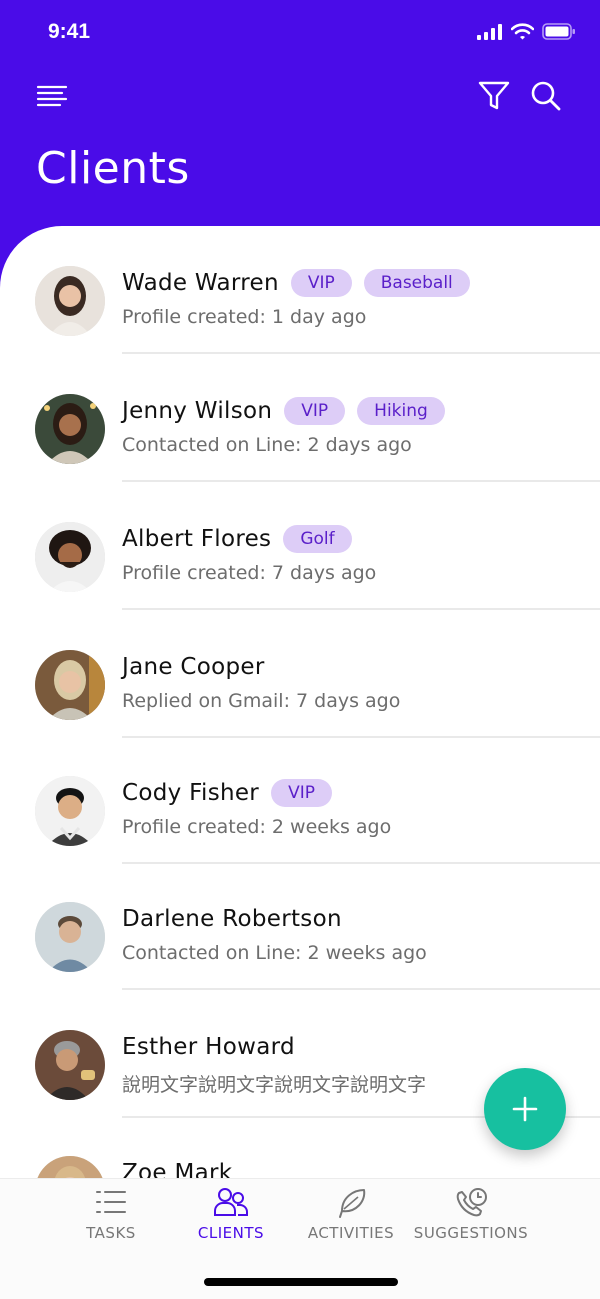 The height and width of the screenshot is (1299, 600). I want to click on tab-suggestions: SUGGESTIONS, so click(471, 1219).